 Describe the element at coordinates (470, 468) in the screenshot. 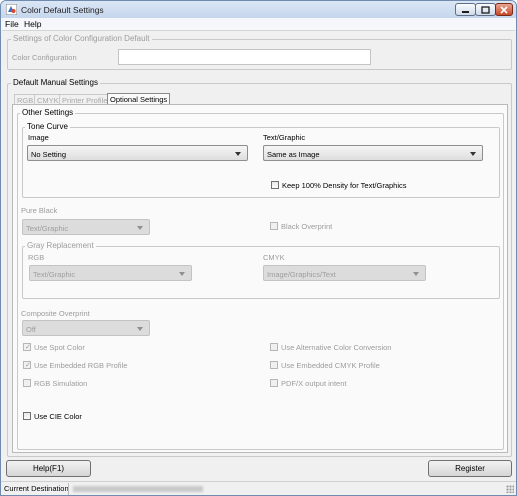

I see `register-button: Register` at that location.